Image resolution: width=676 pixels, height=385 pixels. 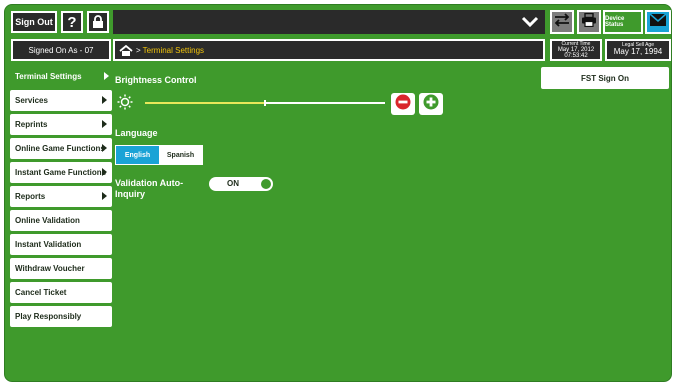 I want to click on fst-sign-on-button: FST Sign On, so click(x=605, y=78).